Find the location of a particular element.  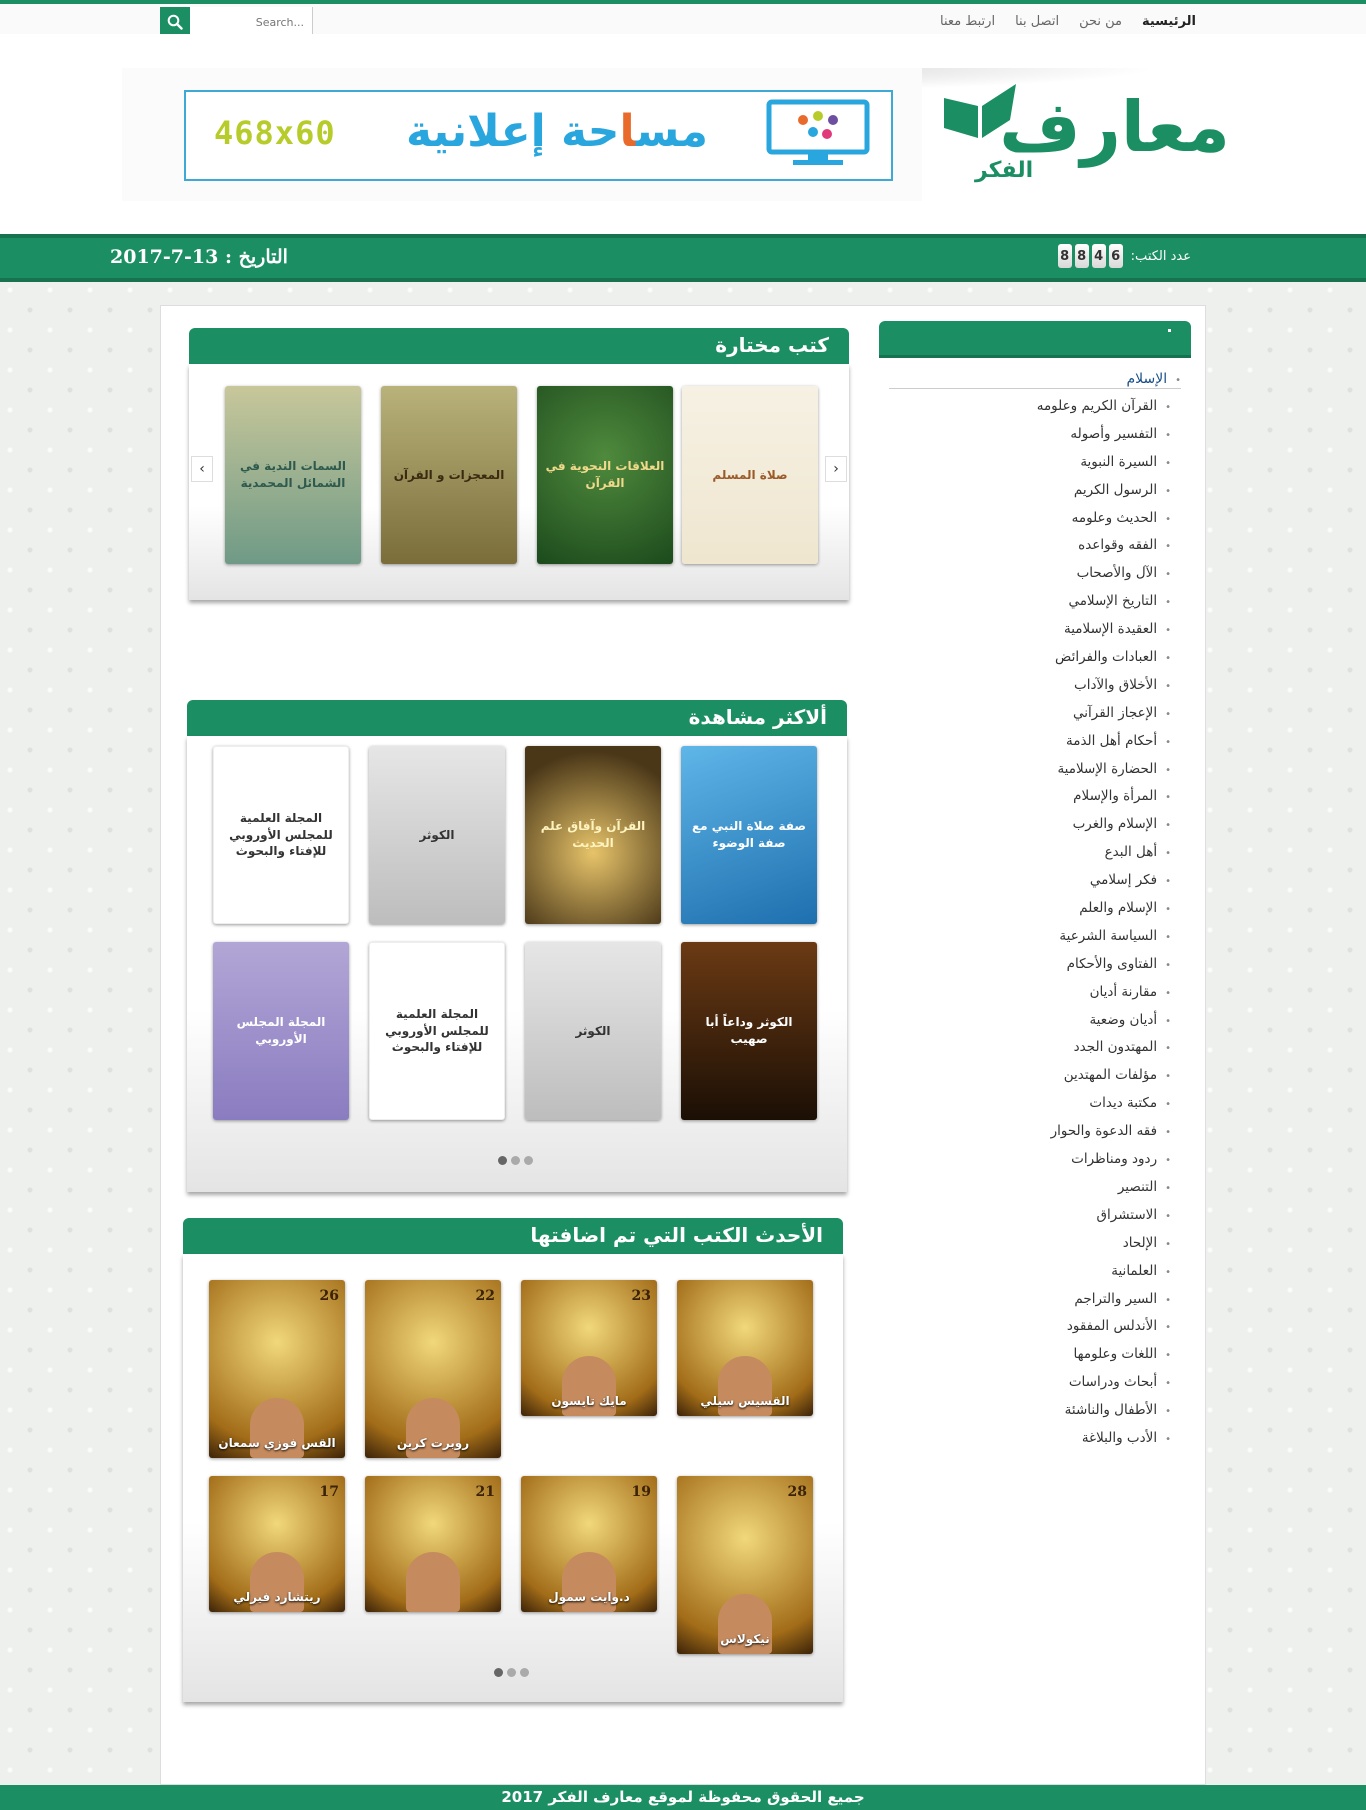

search-box is located at coordinates (236, 22).